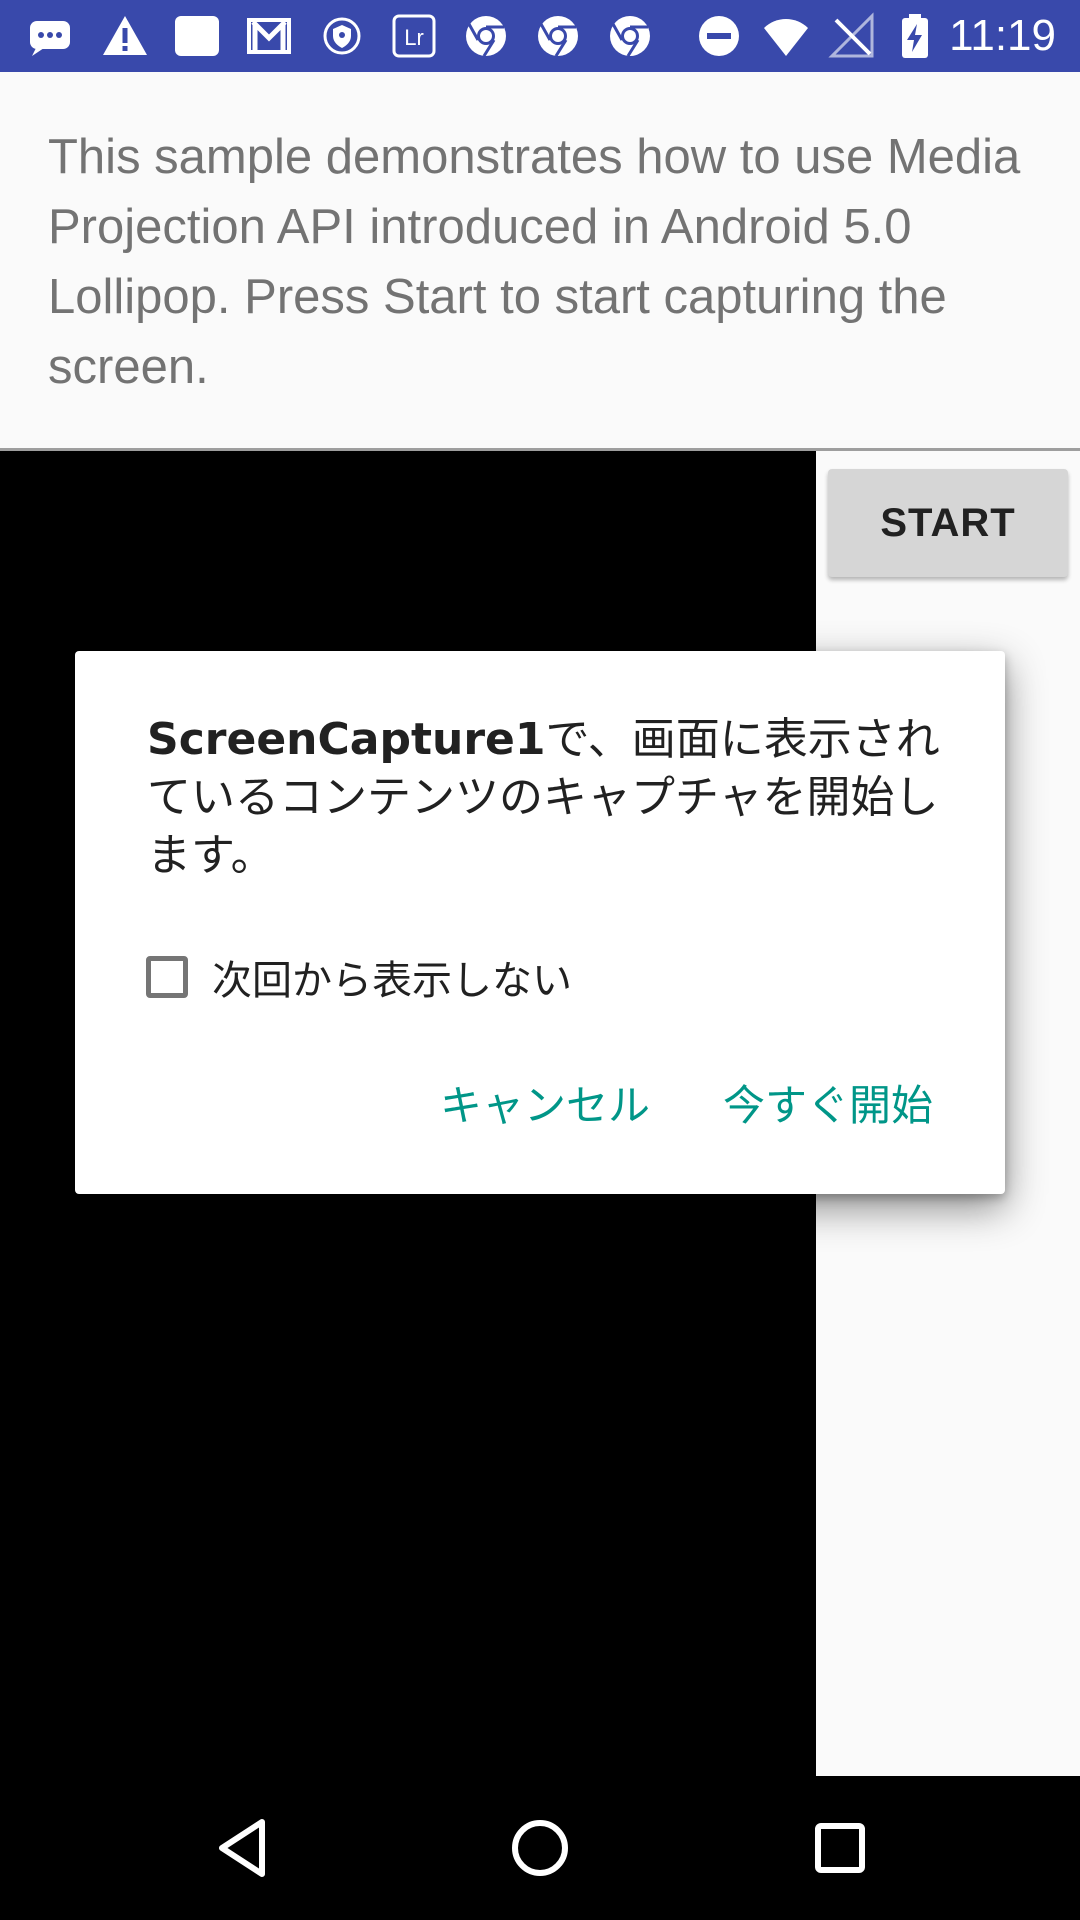 The height and width of the screenshot is (1920, 1080). I want to click on navigation-bar, so click(540, 1848).